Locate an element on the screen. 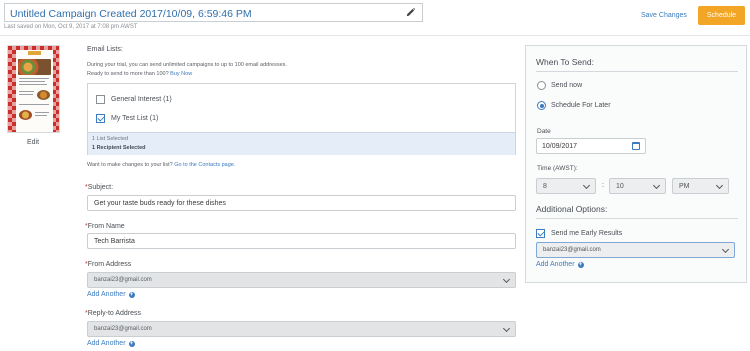  reply-to-select: banzai23@gmail.com is located at coordinates (301, 329).